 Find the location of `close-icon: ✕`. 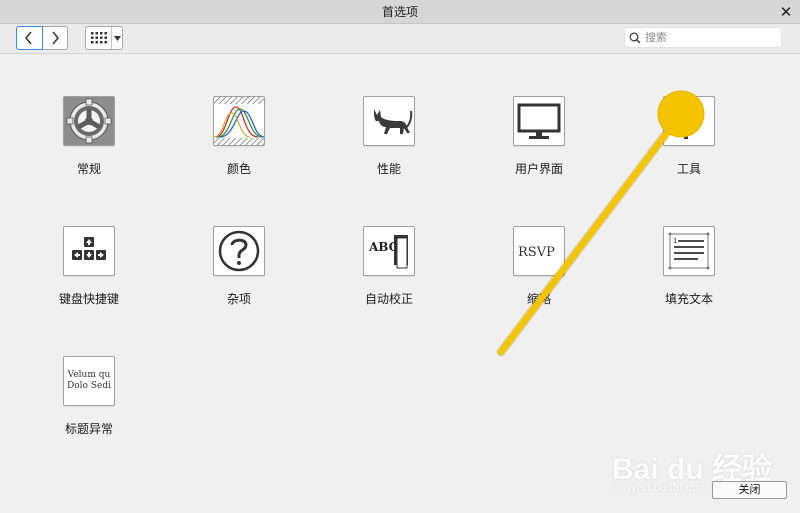

close-icon: ✕ is located at coordinates (786, 12).